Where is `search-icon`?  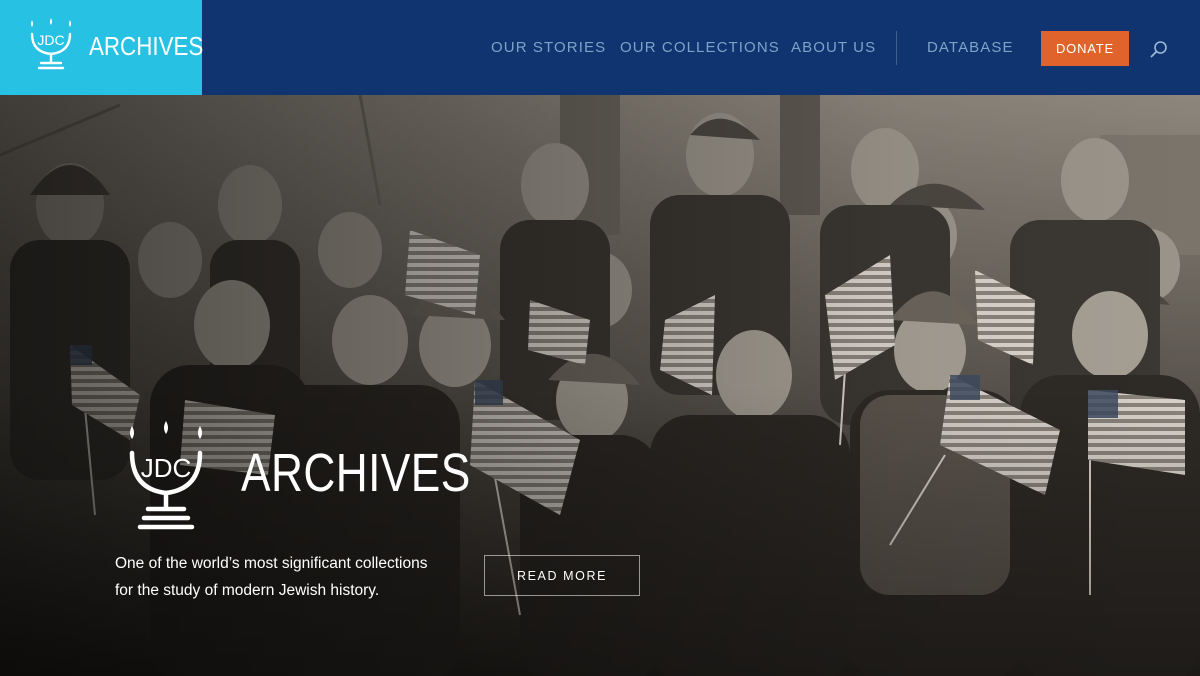
search-icon is located at coordinates (1159, 49).